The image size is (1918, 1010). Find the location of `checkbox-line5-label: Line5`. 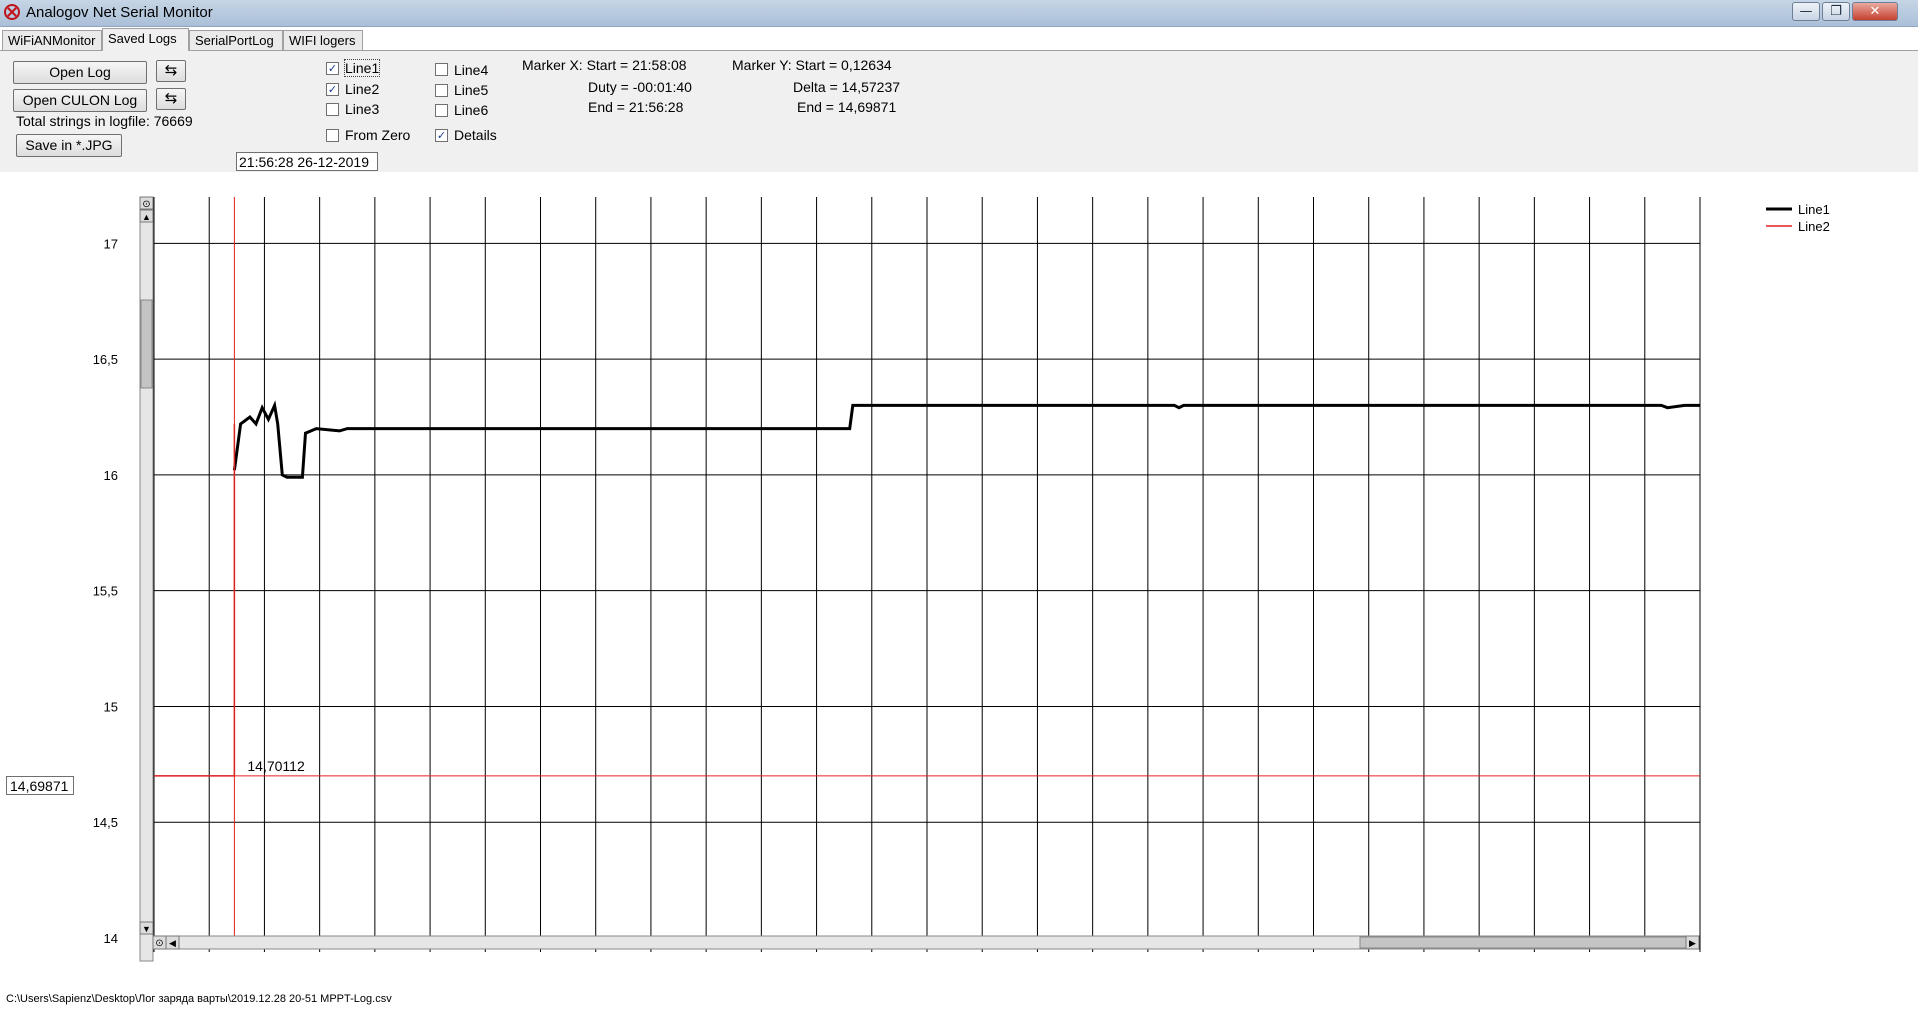

checkbox-line5-label: Line5 is located at coordinates (471, 90).